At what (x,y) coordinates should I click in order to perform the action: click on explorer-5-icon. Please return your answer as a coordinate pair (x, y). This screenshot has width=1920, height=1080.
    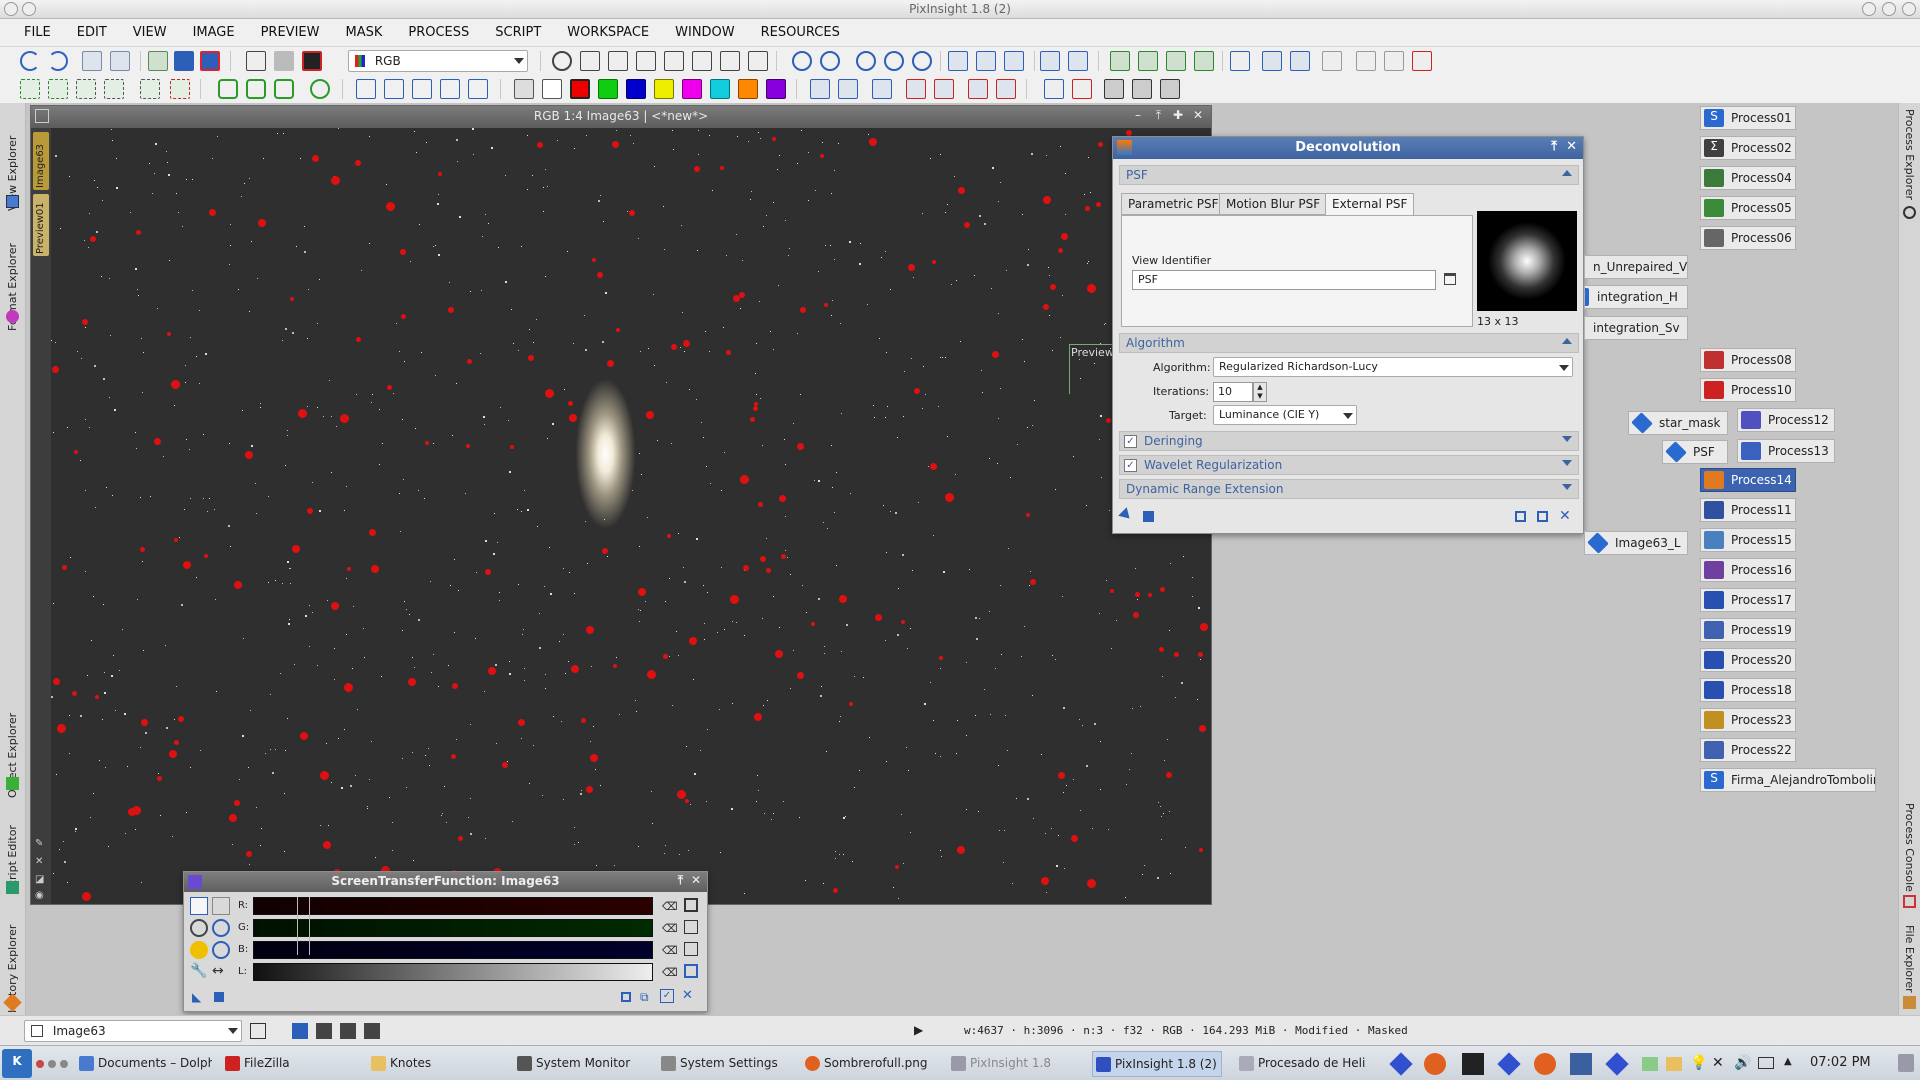
    Looking at the image, I should click on (1366, 61).